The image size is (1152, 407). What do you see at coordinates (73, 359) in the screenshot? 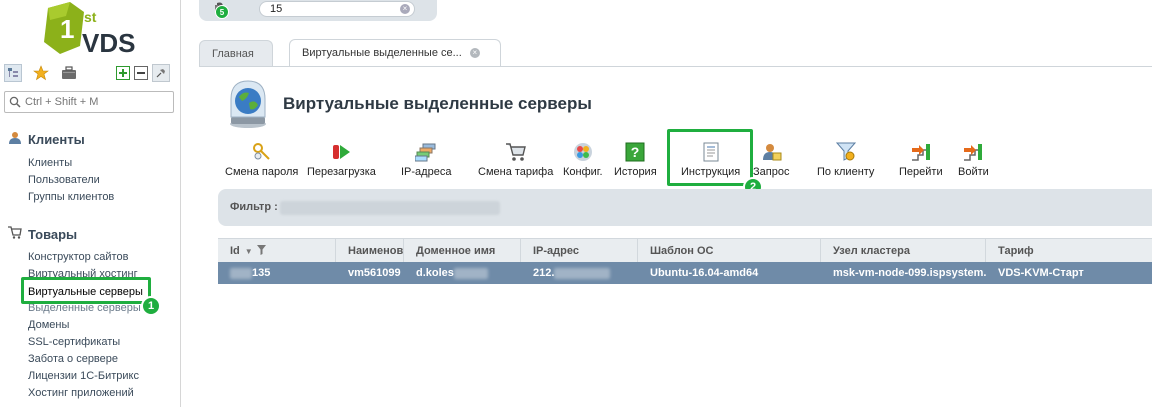
I see `sidebar-item-server-care: Забота о сервере` at bounding box center [73, 359].